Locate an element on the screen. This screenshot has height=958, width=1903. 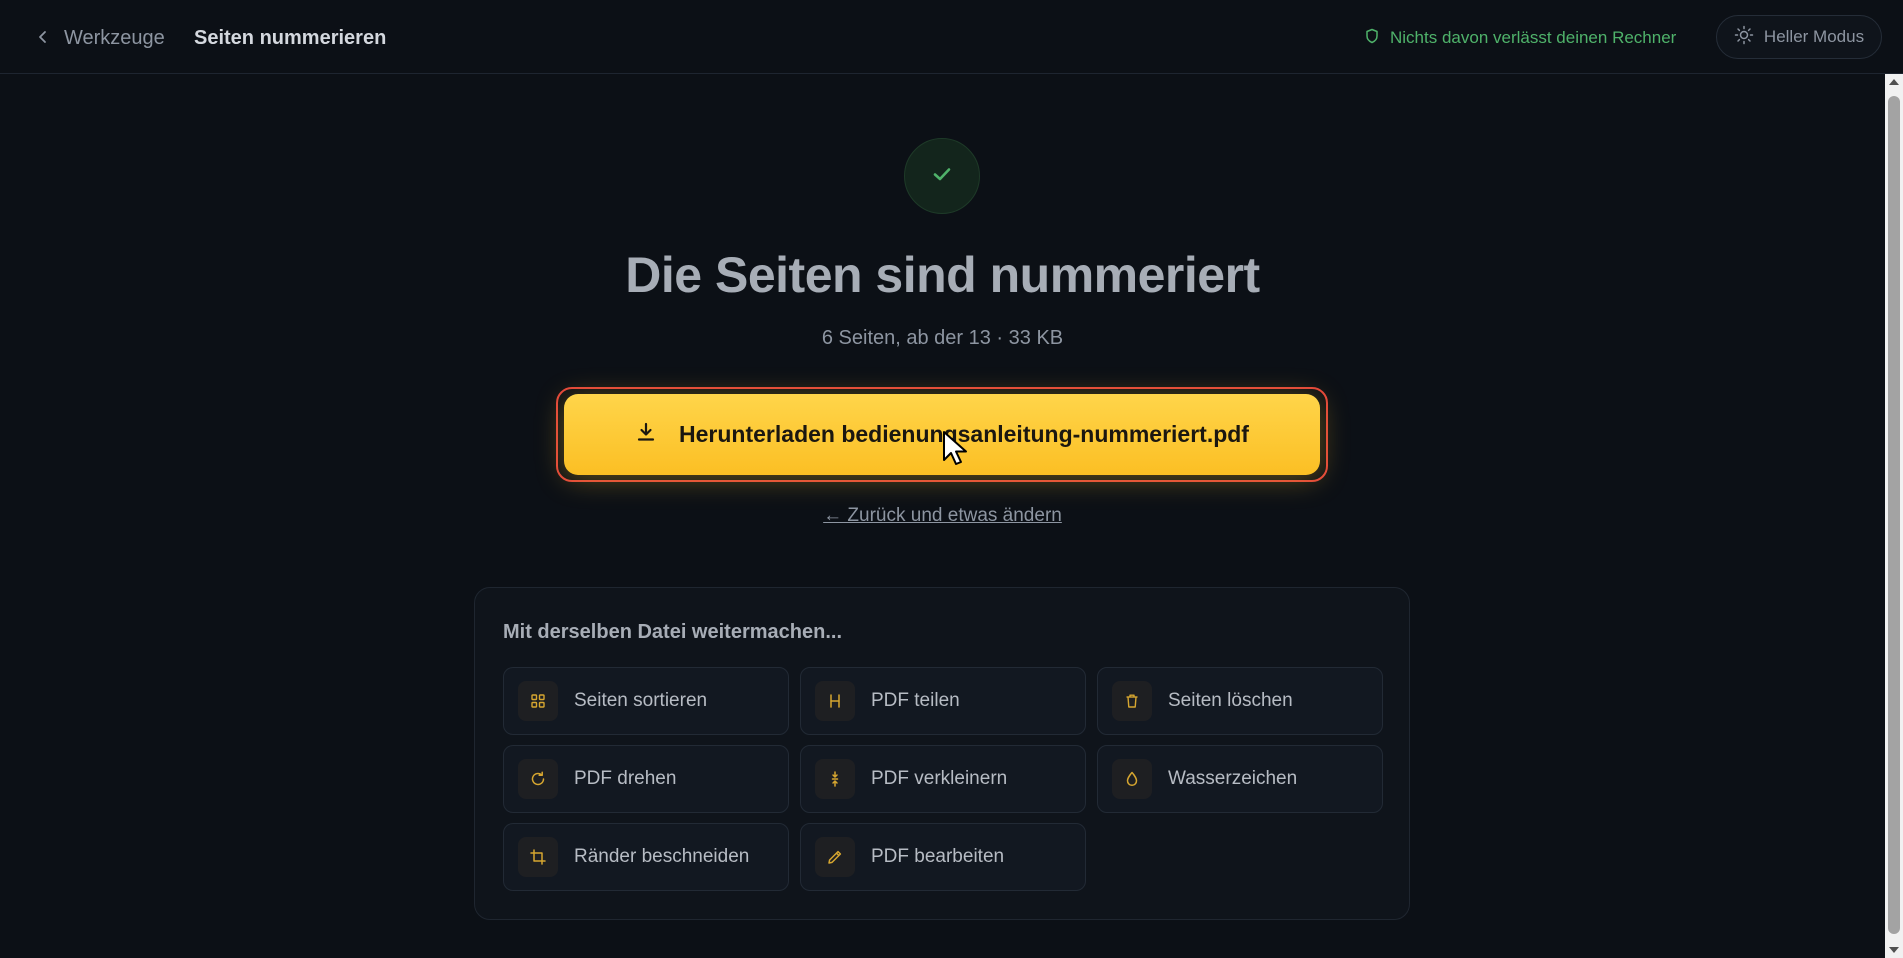
back-link-label: Werkzeuge is located at coordinates (114, 37).